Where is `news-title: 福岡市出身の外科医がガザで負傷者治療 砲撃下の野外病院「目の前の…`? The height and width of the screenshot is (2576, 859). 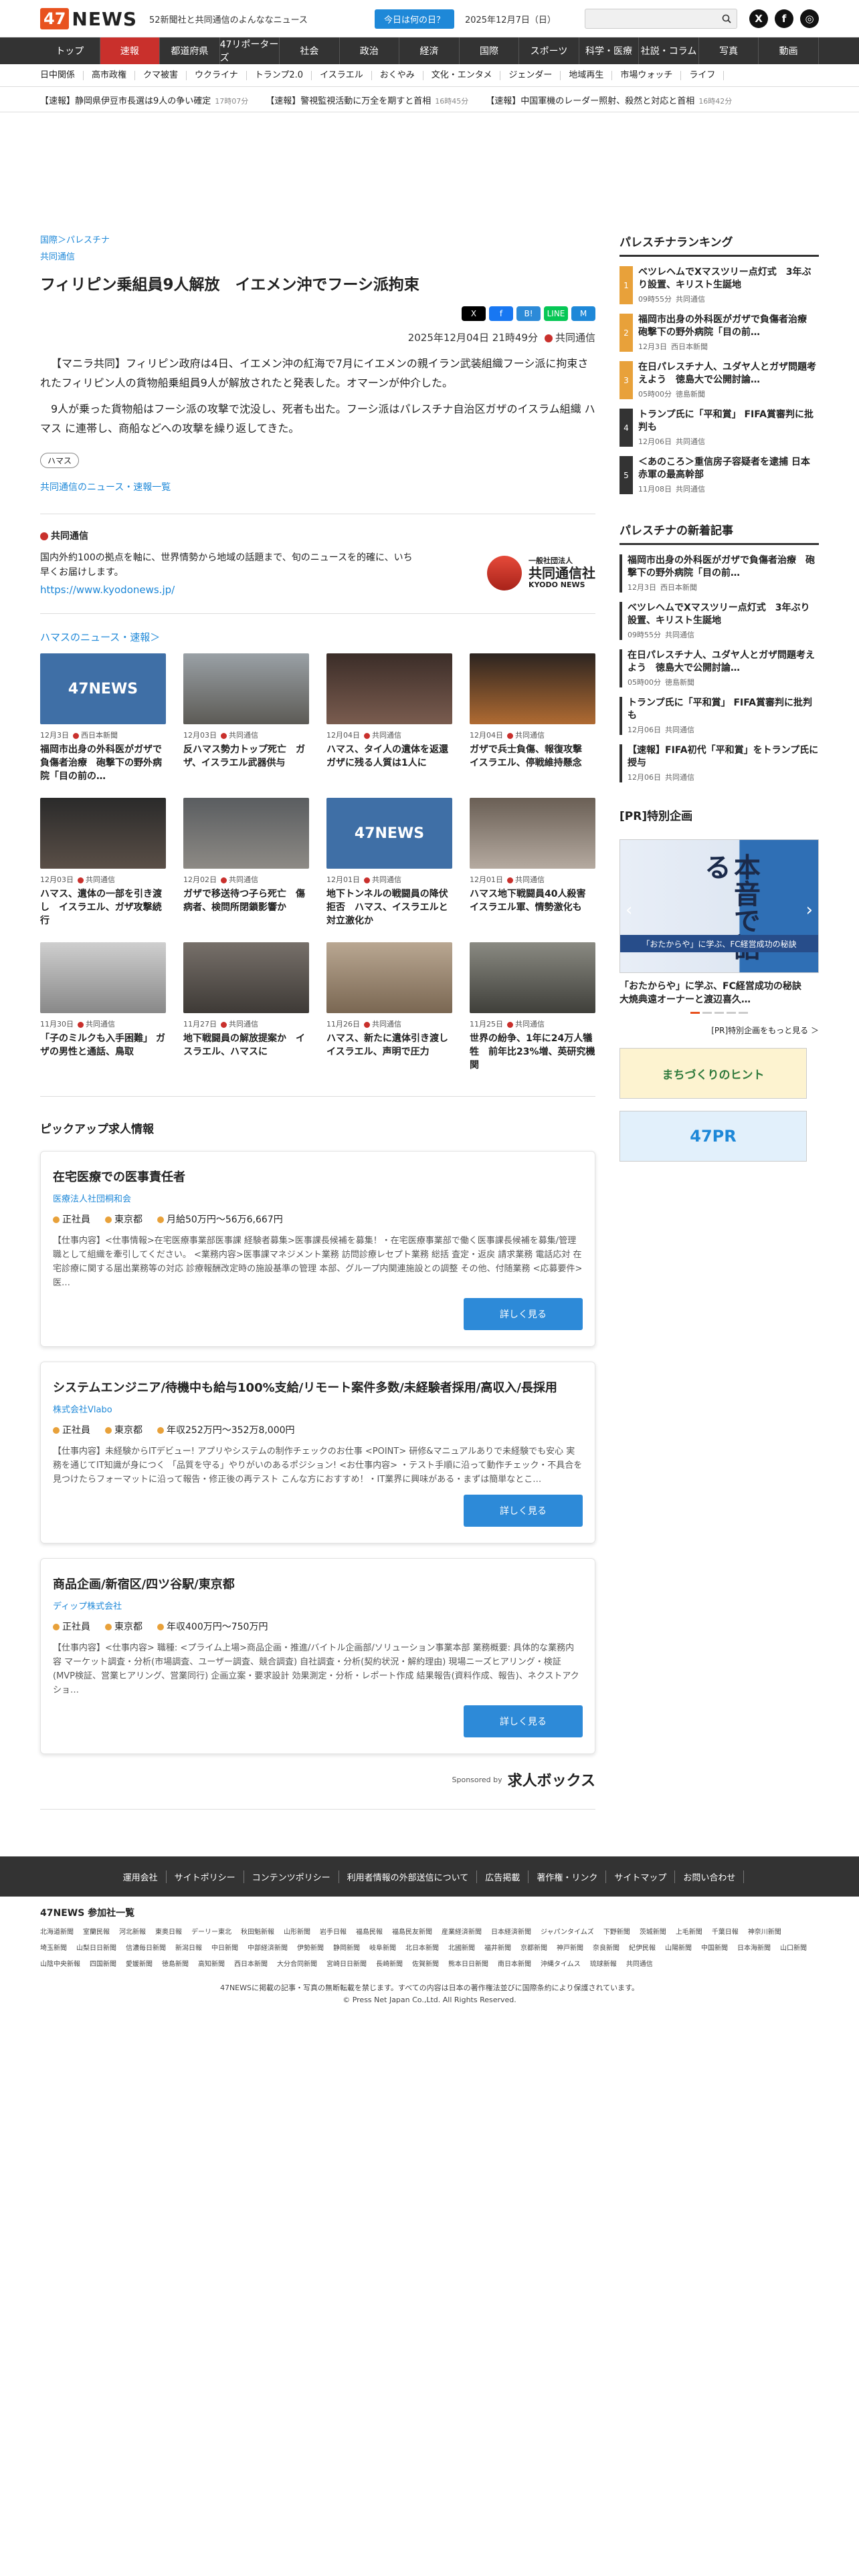
news-title: 福岡市出身の外科医がガザで負傷者治療 砲撃下の野外病院「目の前の… is located at coordinates (103, 763).